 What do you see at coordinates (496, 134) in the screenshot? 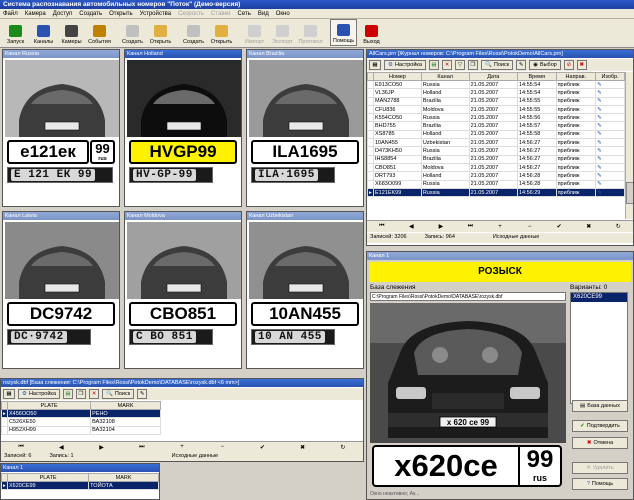
I see `table-row: XS8785 Holland 21.05.2007 14:55:58 приближ ✎` at bounding box center [496, 134].